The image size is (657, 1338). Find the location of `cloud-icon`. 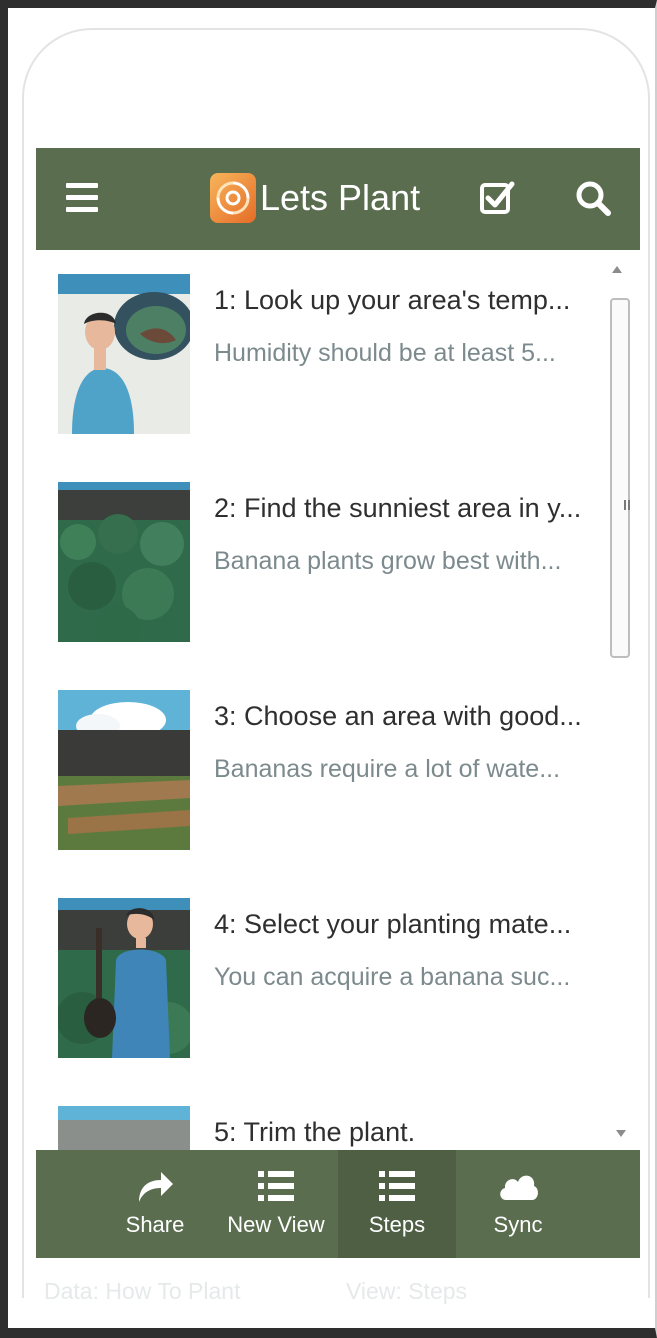

cloud-icon is located at coordinates (518, 1188).